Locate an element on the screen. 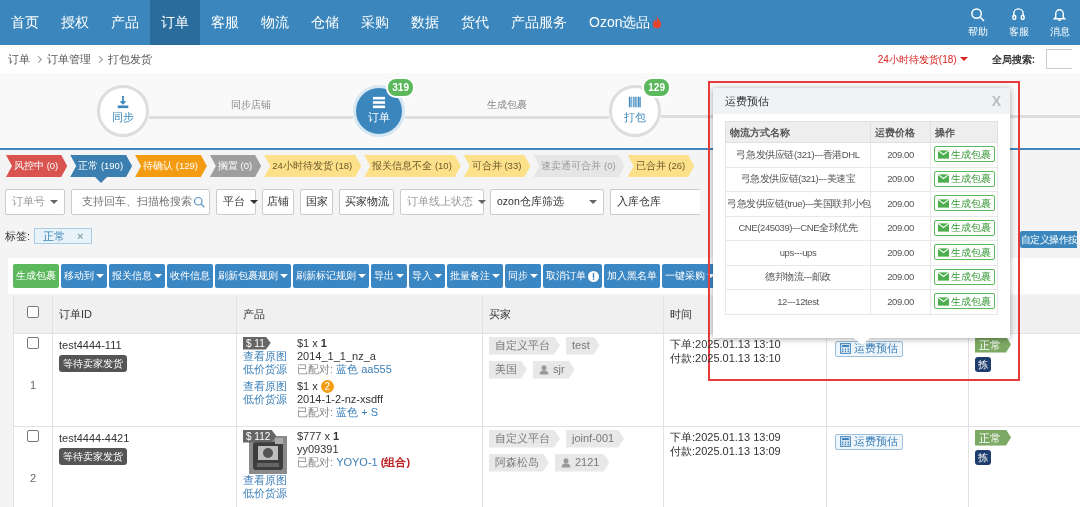 The height and width of the screenshot is (507, 1080). nav-item: 客服 is located at coordinates (225, 22).